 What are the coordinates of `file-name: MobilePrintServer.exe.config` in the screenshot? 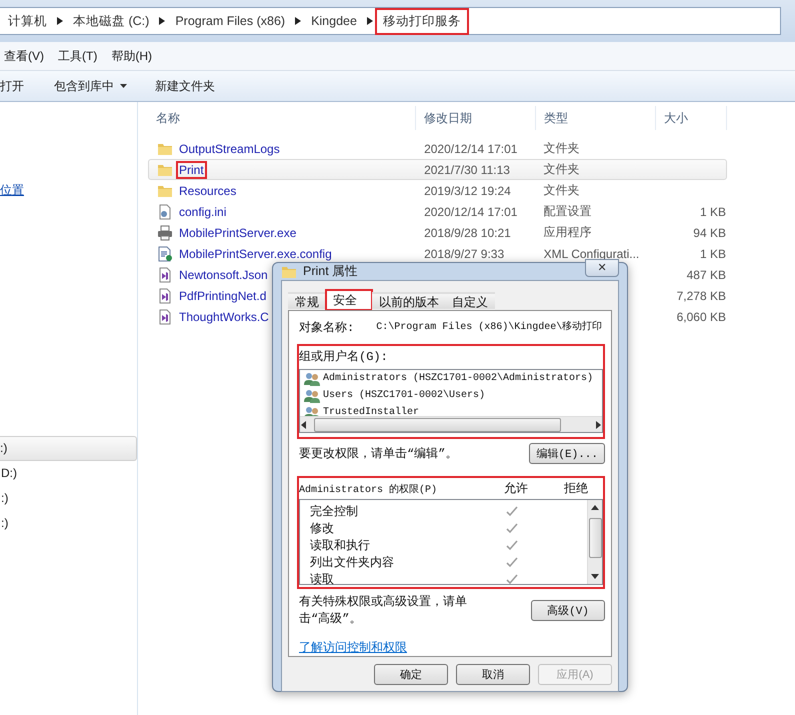 It's located at (255, 254).